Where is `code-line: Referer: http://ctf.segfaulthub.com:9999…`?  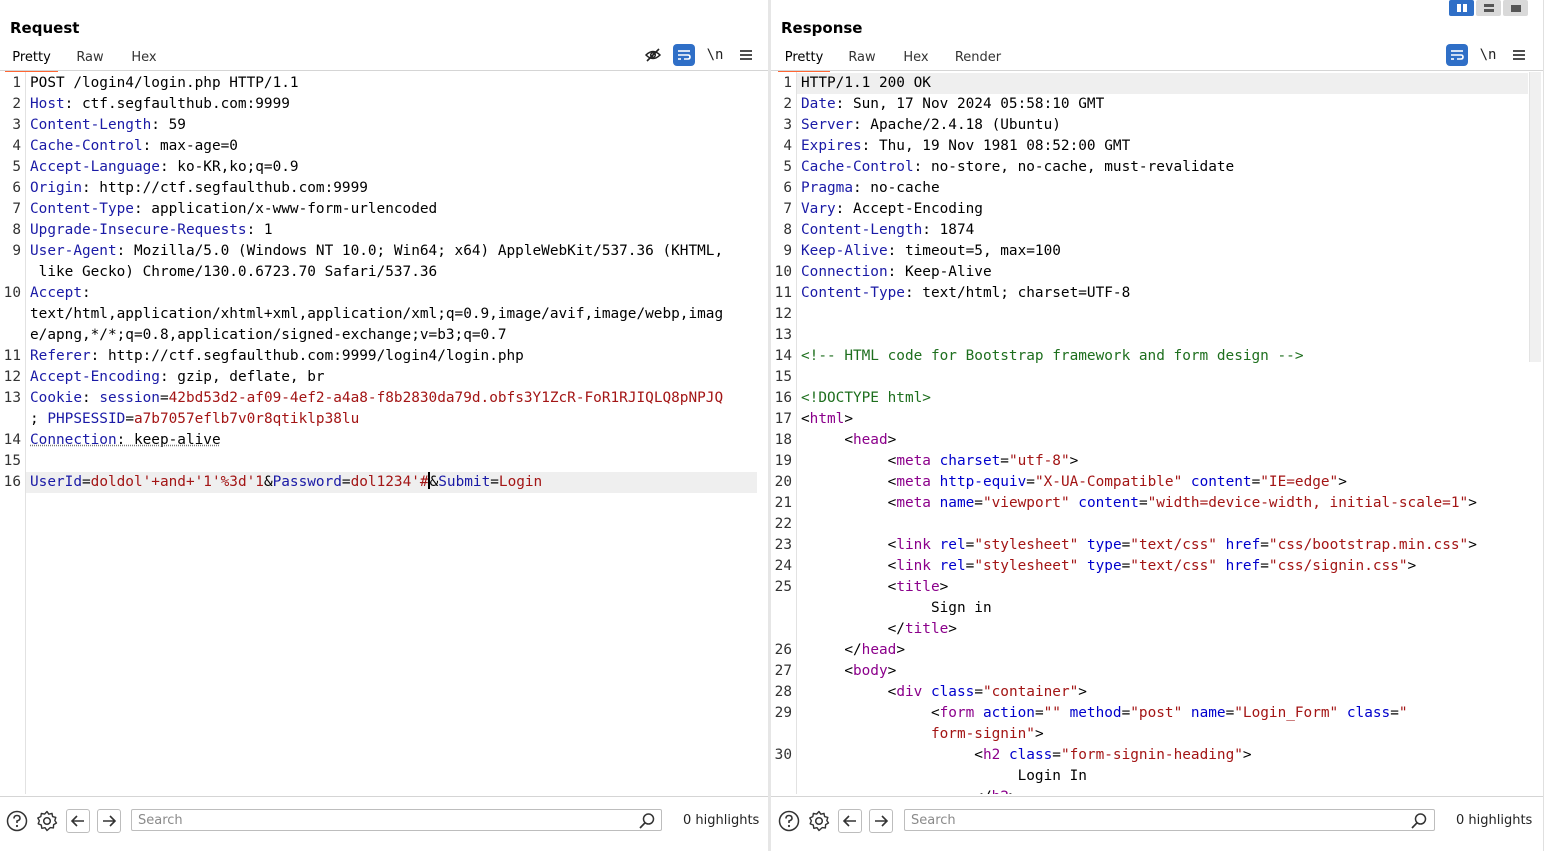 code-line: Referer: http://ctf.segfaulthub.com:9999… is located at coordinates (277, 356).